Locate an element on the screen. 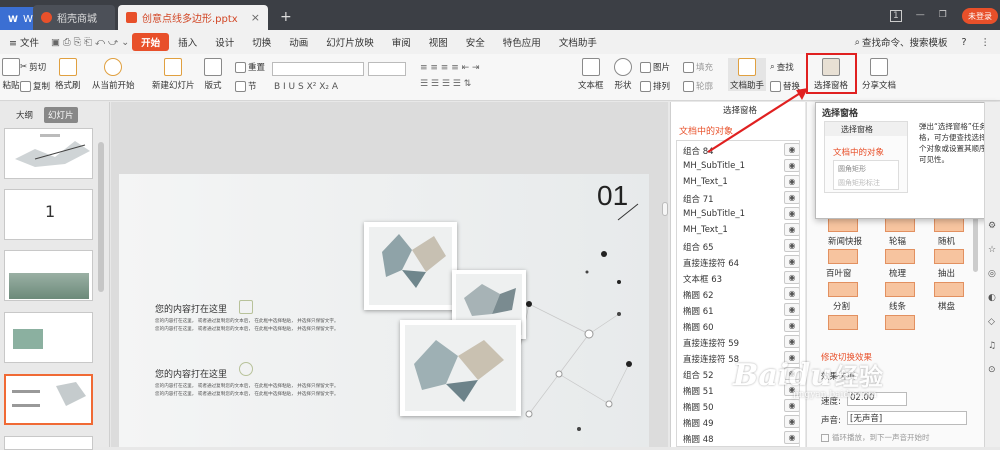  menu-animation: 动画 is located at coordinates (298, 42).